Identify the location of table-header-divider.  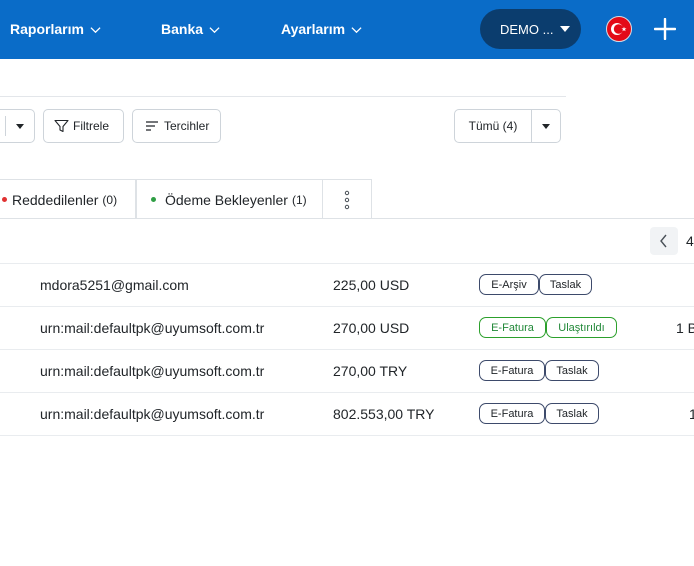
(347, 263).